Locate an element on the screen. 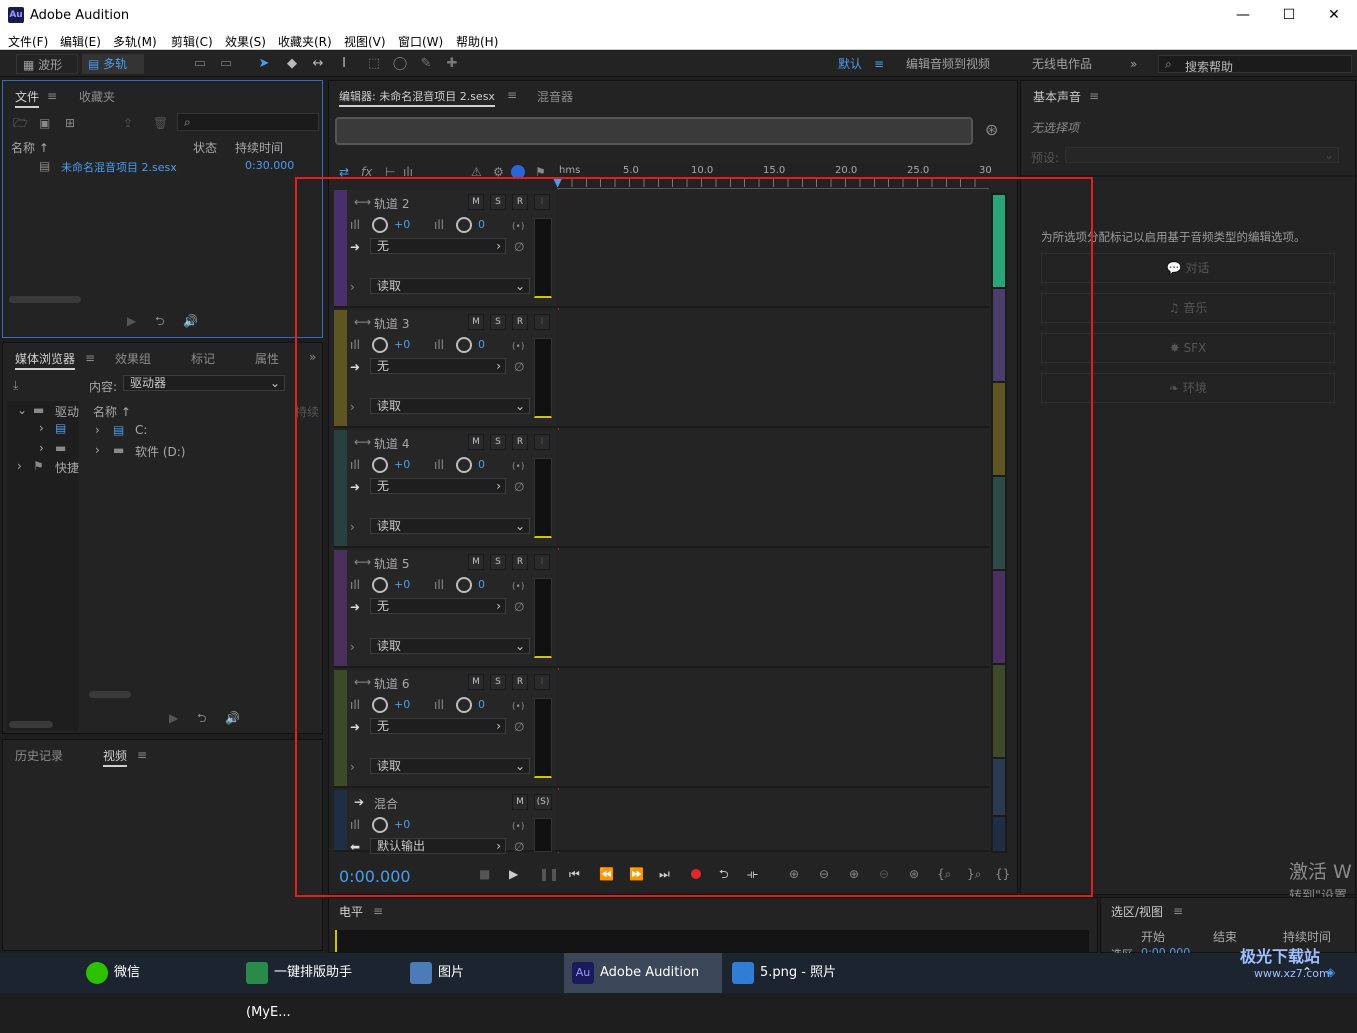 Image resolution: width=1357 pixels, height=1033 pixels. workspace-radio: 无线电作品 is located at coordinates (1062, 64).